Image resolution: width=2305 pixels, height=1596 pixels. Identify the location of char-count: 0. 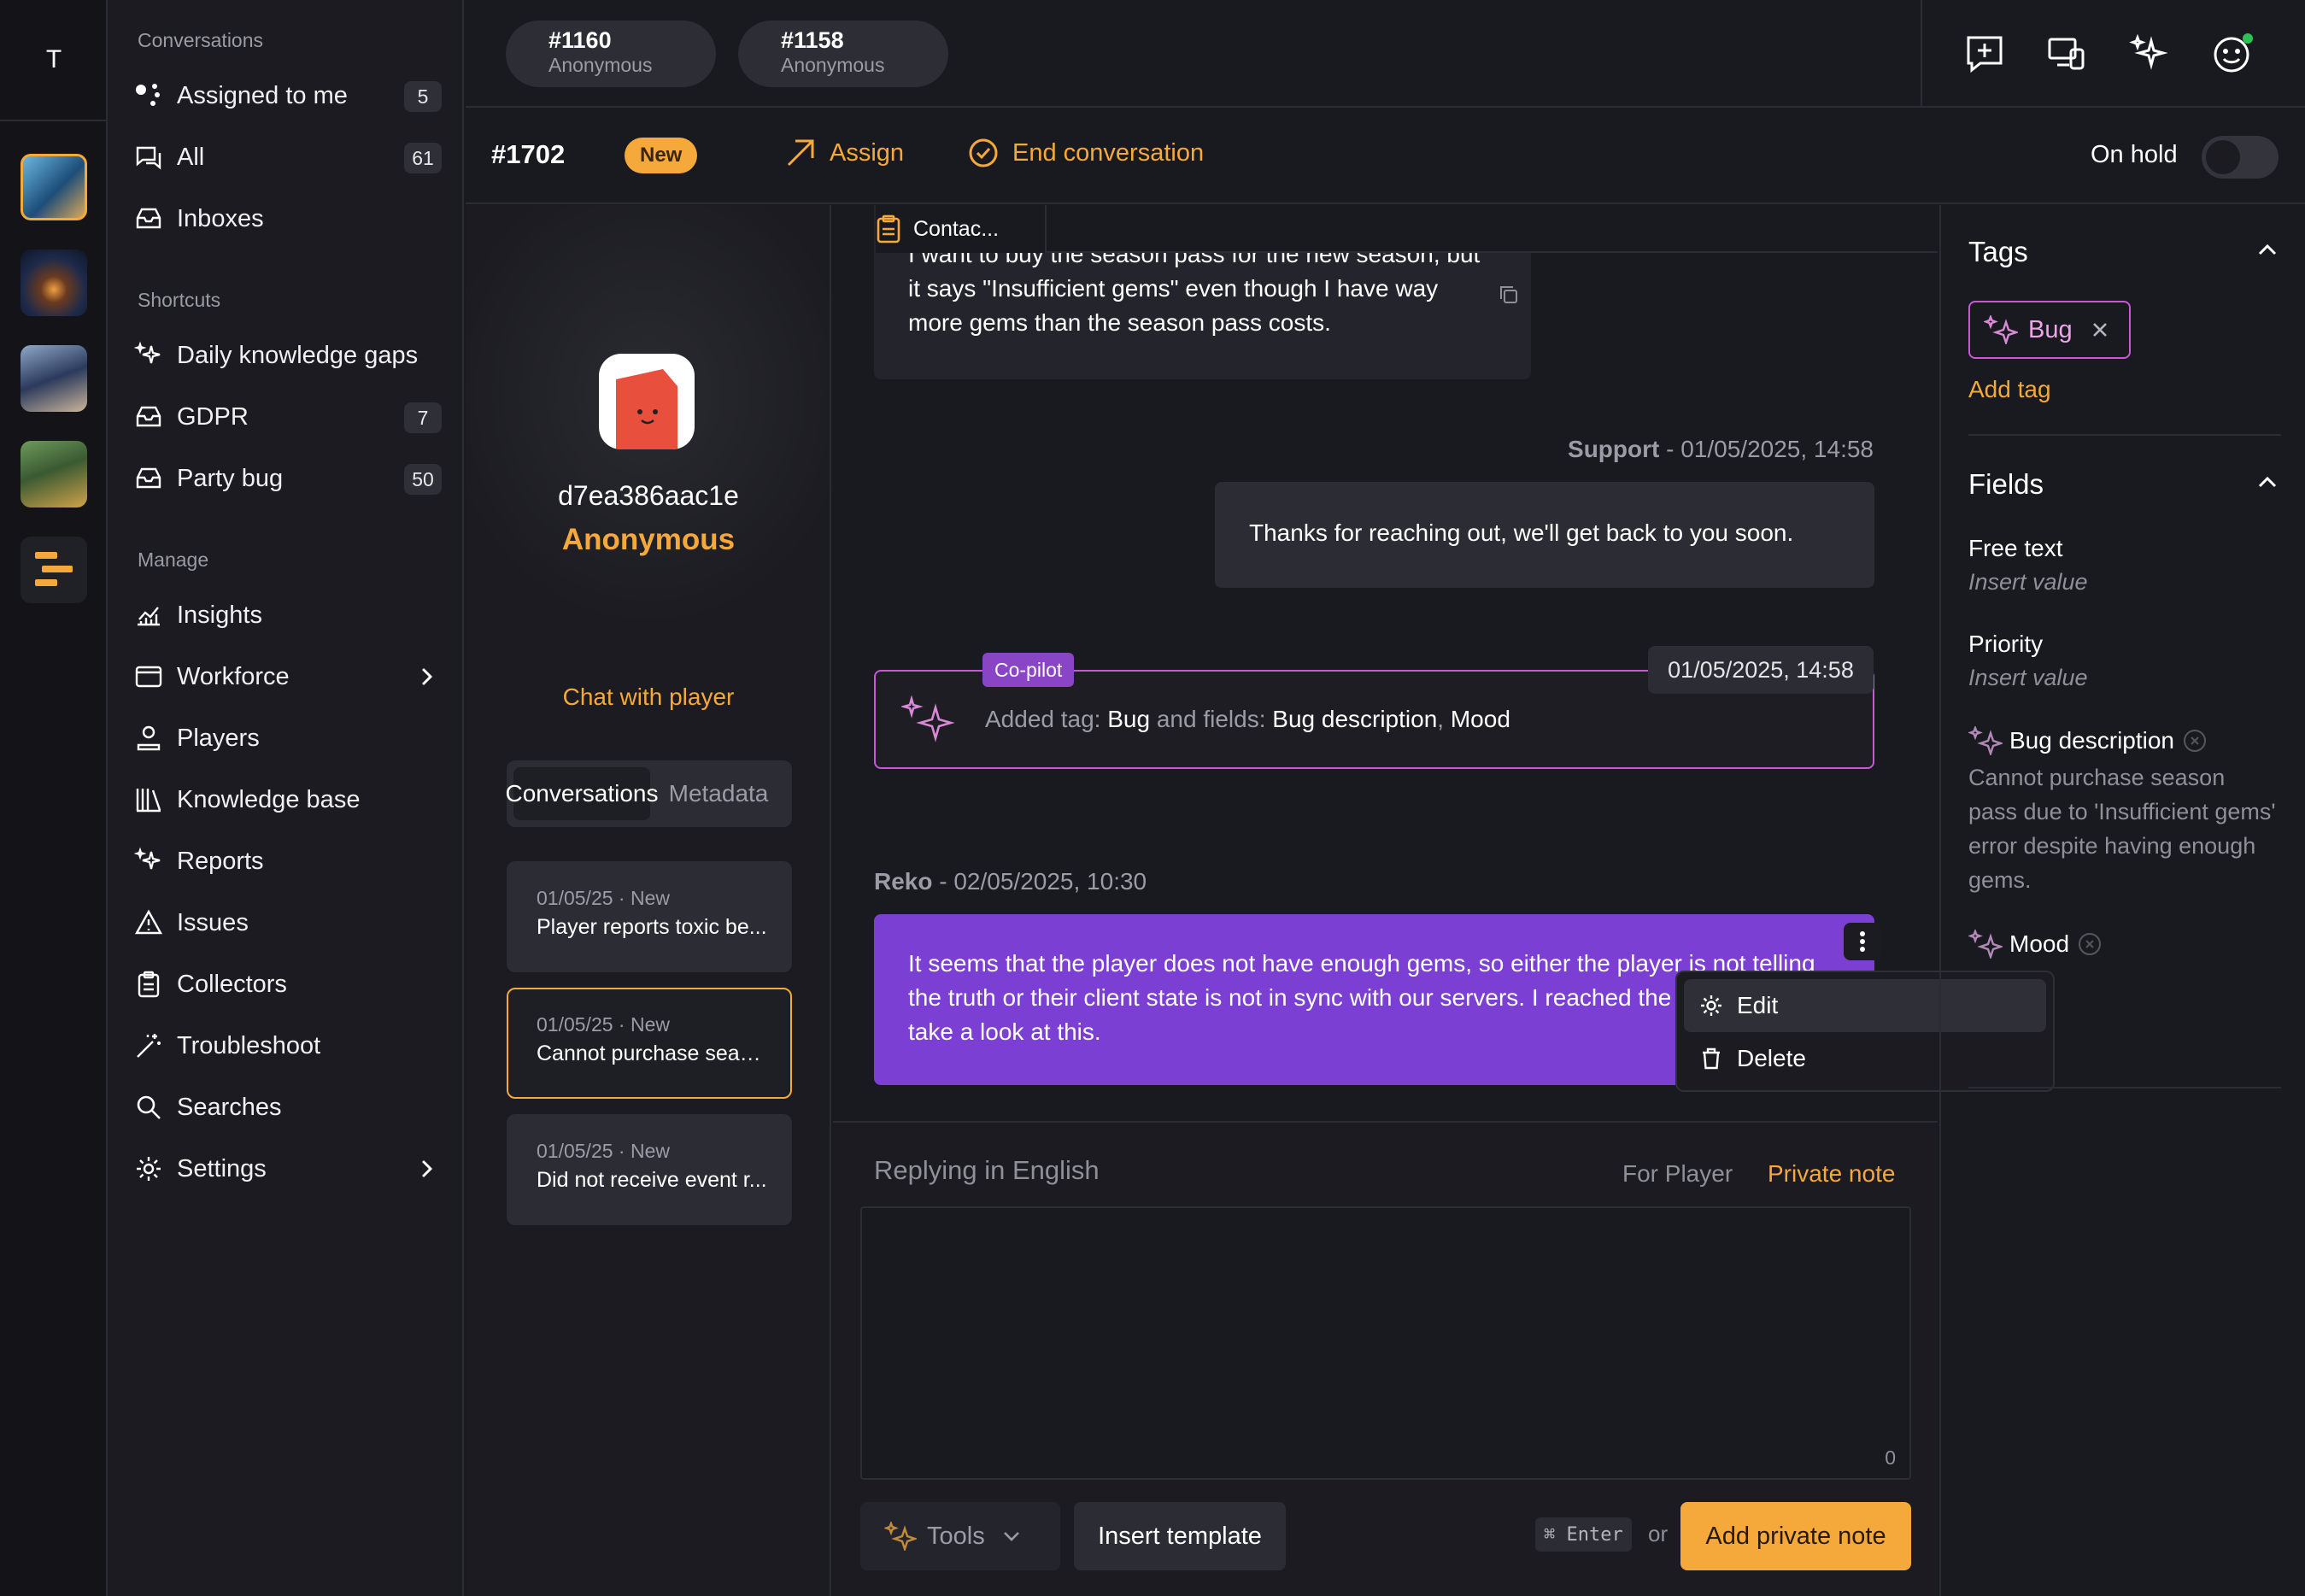
(1890, 1457).